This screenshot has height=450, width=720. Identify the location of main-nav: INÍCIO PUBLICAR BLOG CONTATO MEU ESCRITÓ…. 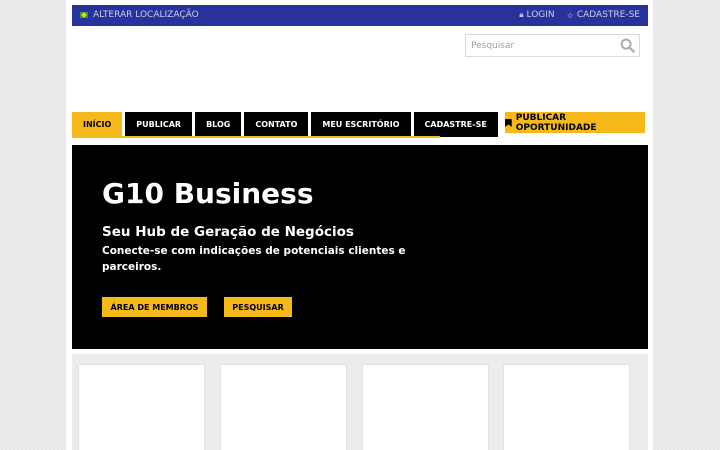
(285, 124).